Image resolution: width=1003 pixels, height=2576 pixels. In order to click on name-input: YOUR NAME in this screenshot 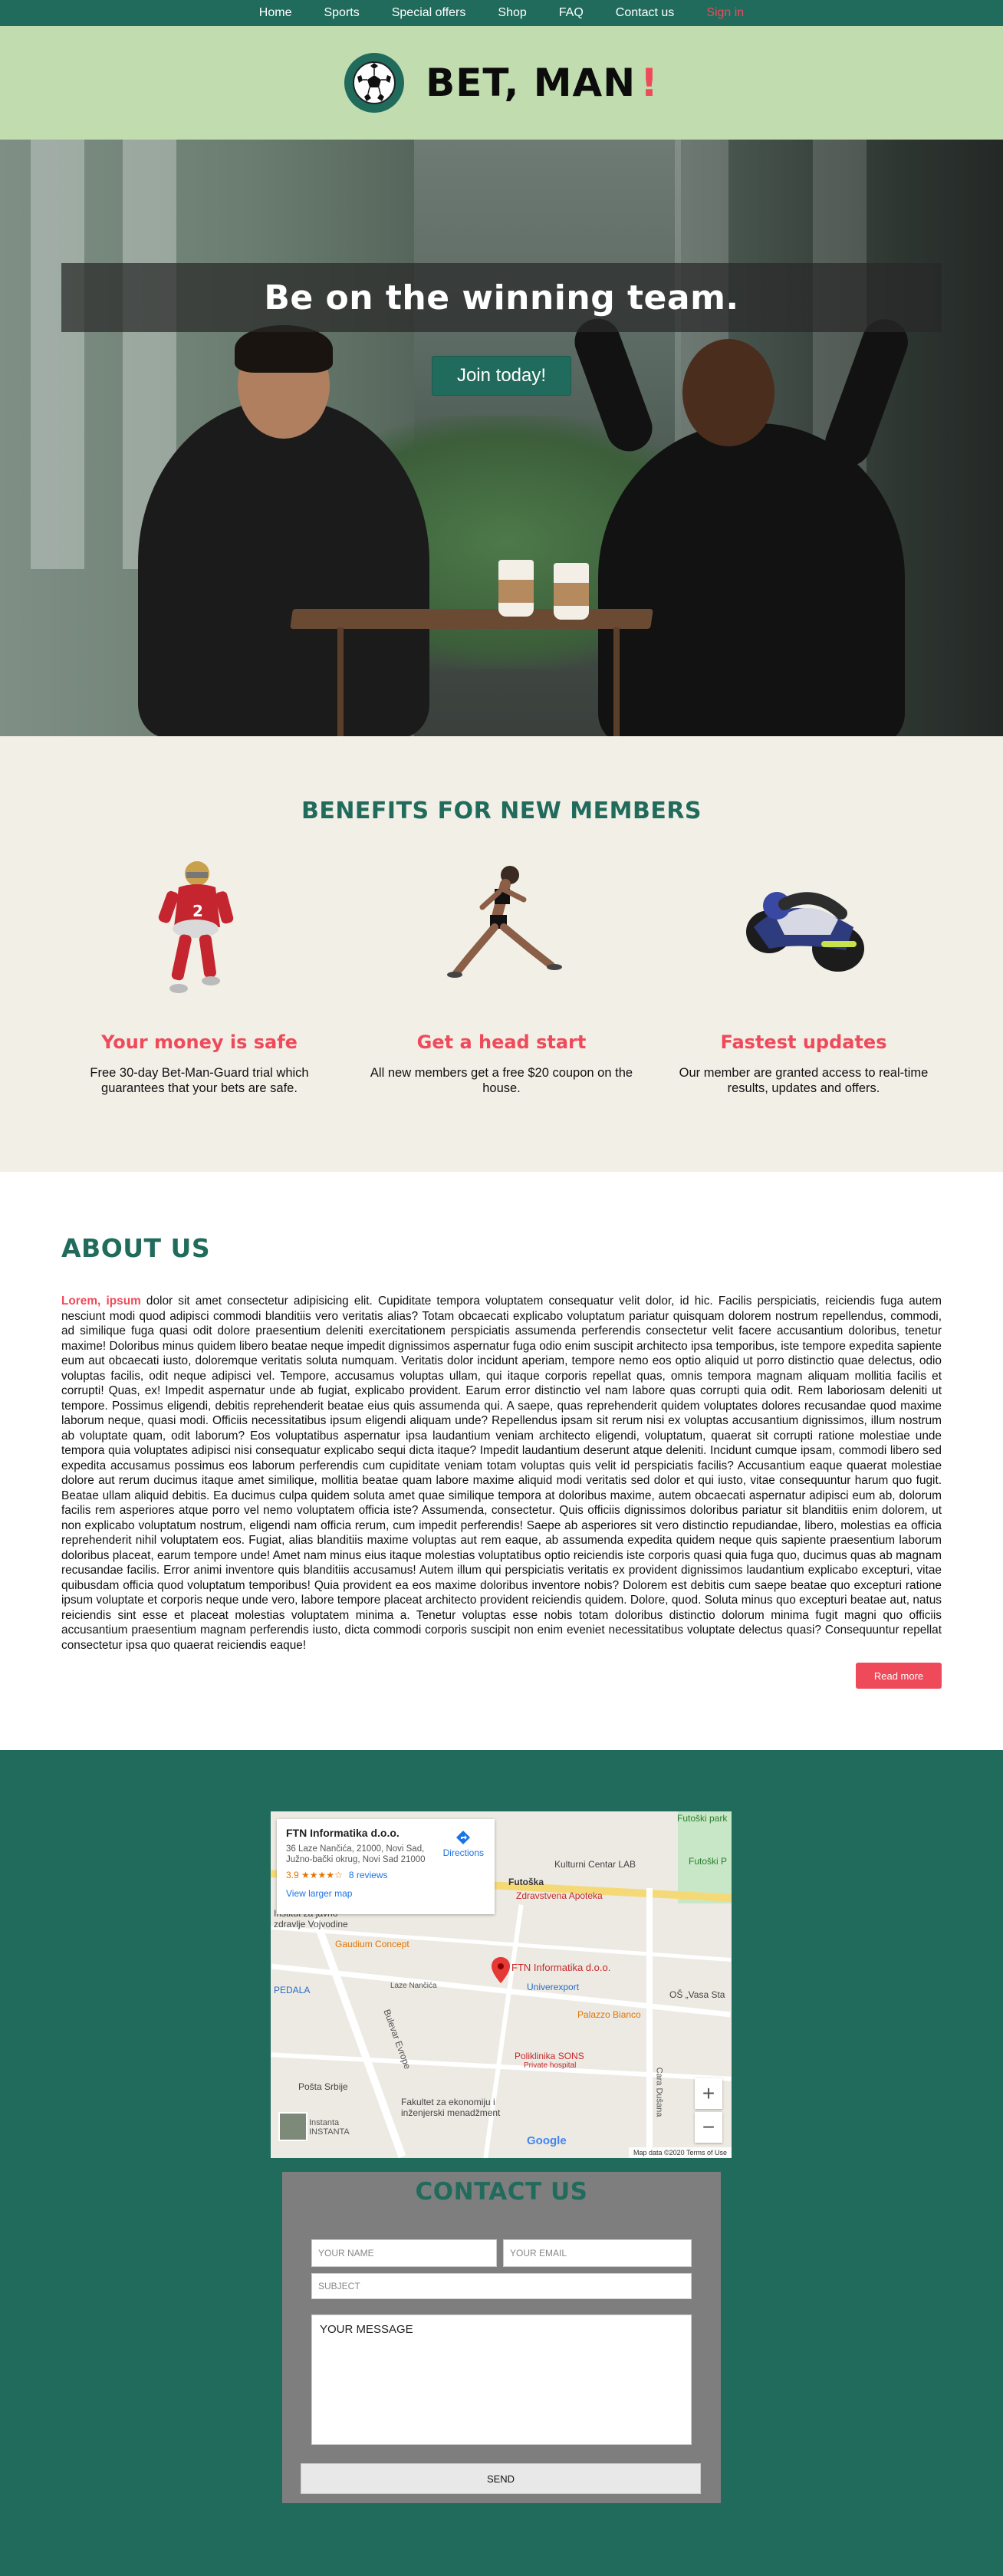, I will do `click(404, 2253)`.